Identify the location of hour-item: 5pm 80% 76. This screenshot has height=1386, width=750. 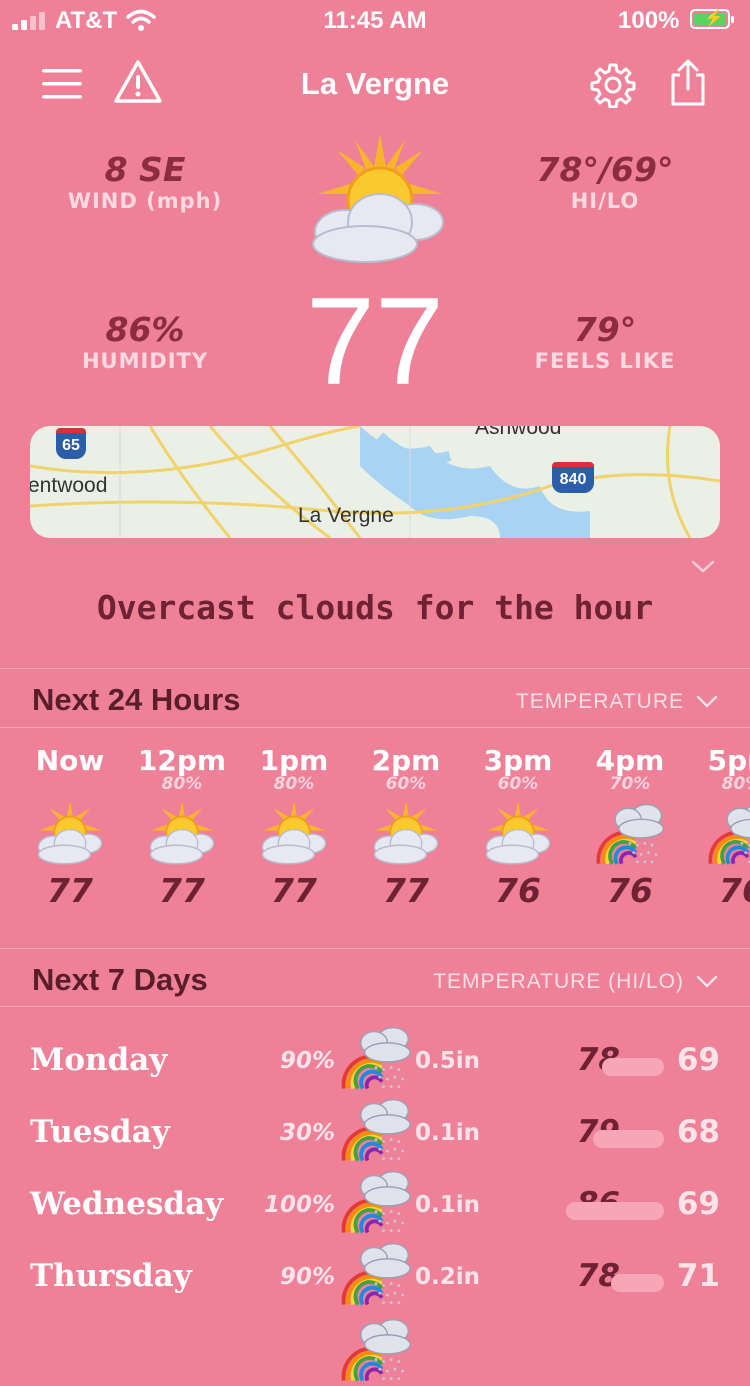
(718, 827).